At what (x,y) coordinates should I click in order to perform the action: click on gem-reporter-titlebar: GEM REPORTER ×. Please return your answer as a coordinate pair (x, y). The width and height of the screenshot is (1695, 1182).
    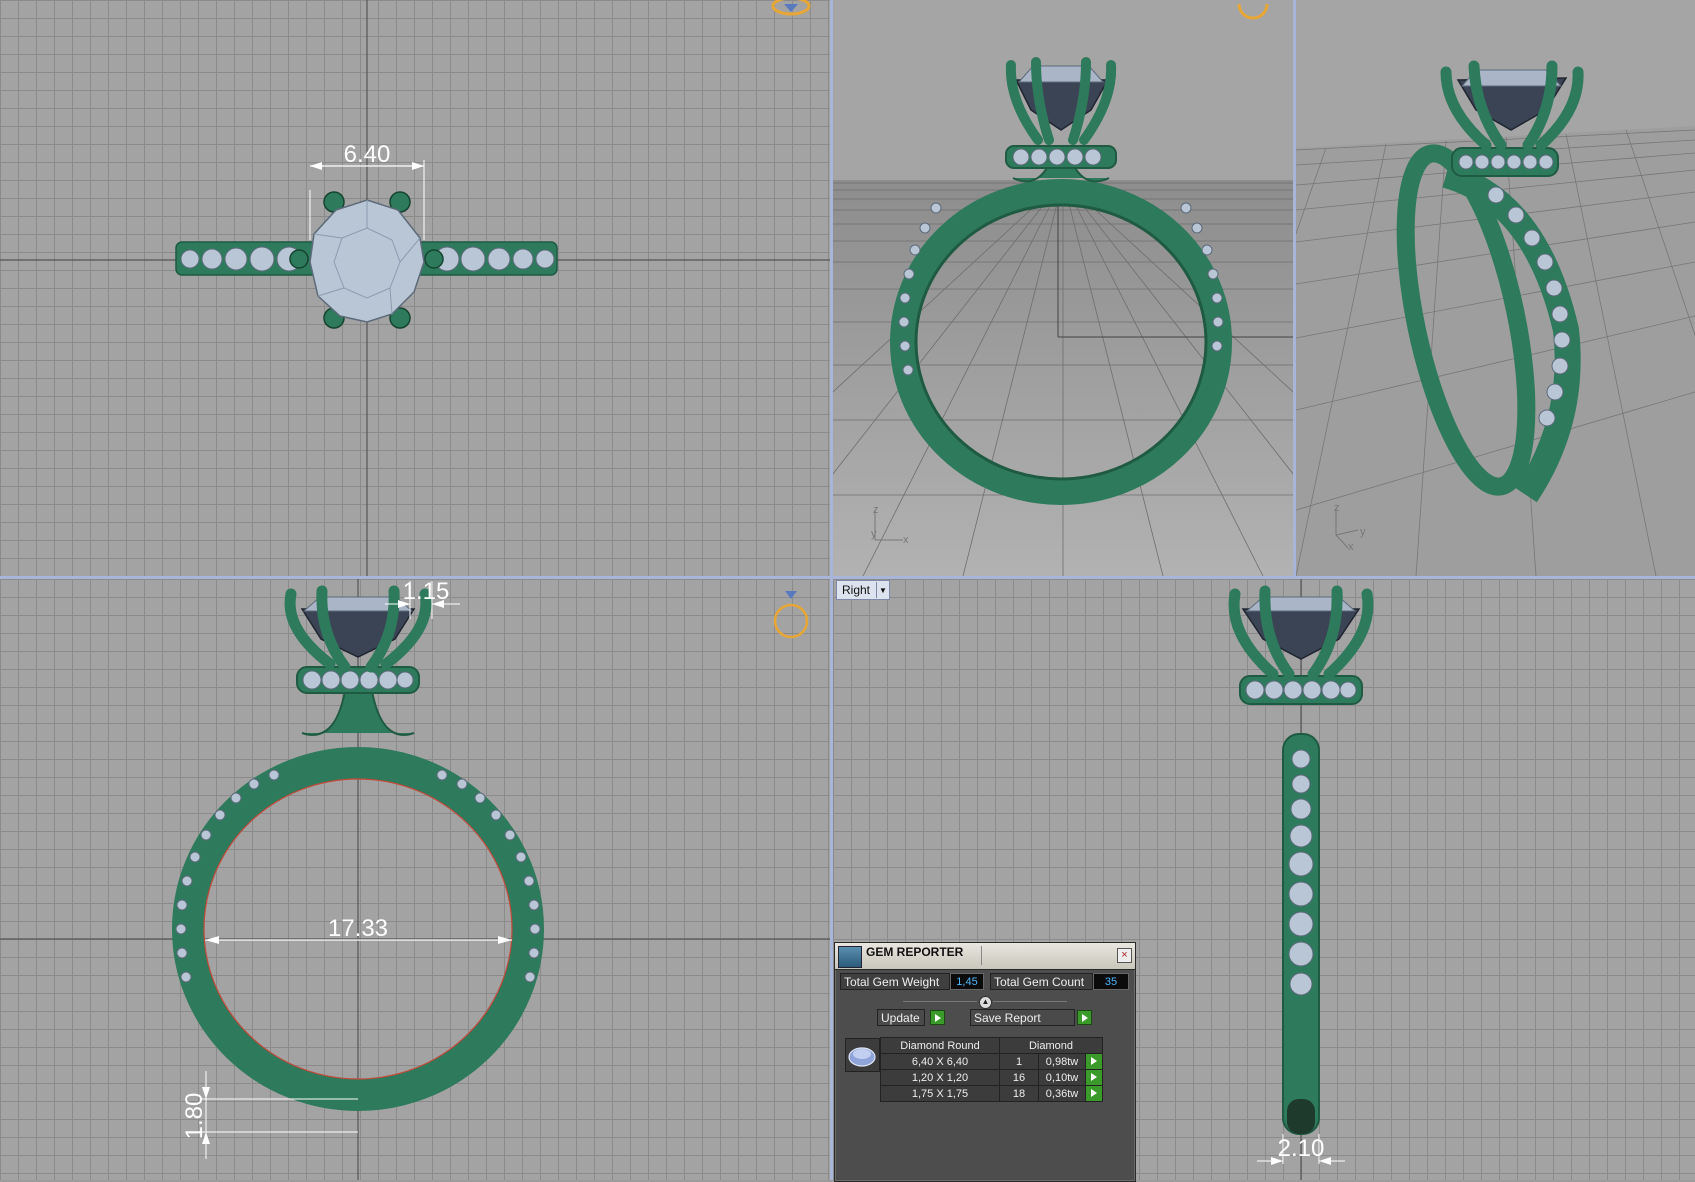
    Looking at the image, I should click on (985, 956).